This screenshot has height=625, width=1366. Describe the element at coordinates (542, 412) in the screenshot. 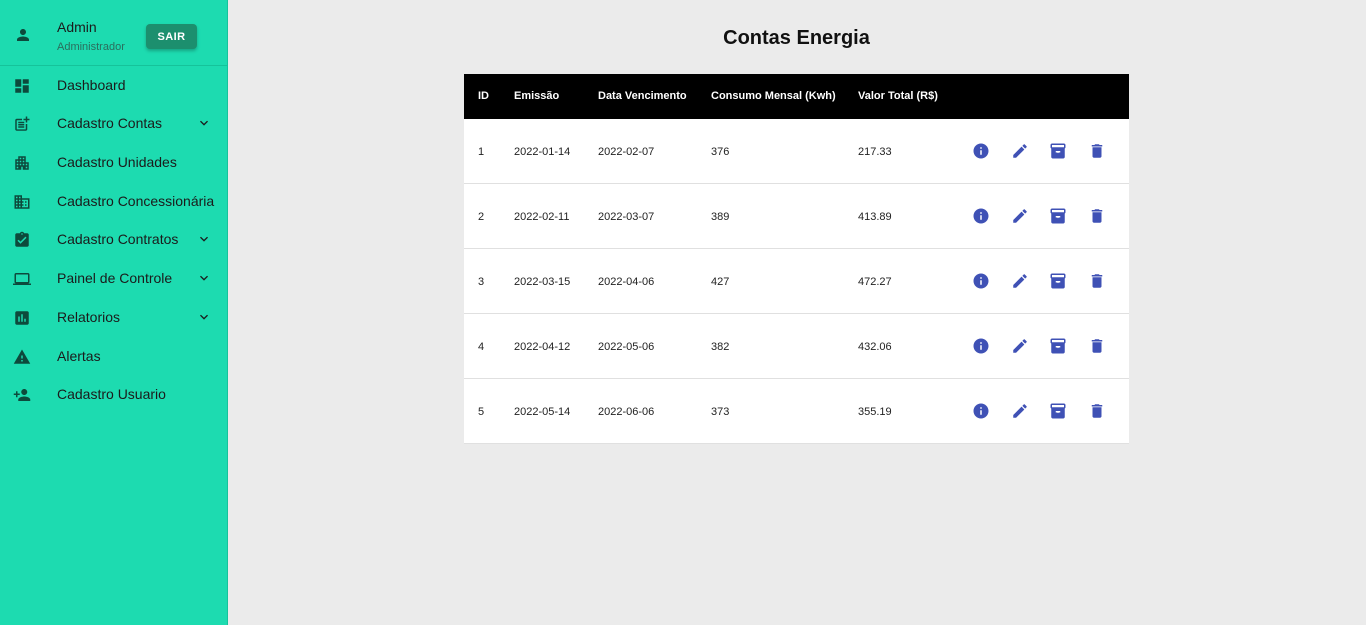

I see `cell-emissao: 2022-05-14` at that location.